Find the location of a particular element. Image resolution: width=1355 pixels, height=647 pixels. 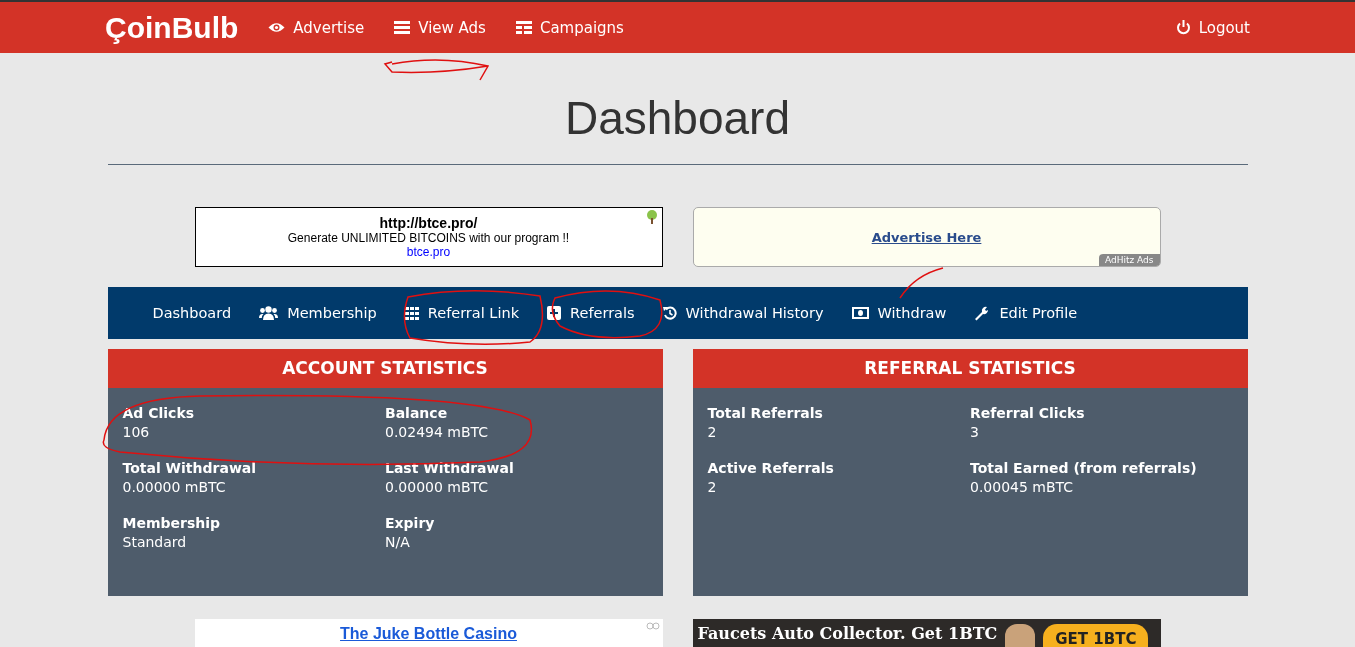

stat-label: Total Earned (from referrals) is located at coordinates (1084, 468).